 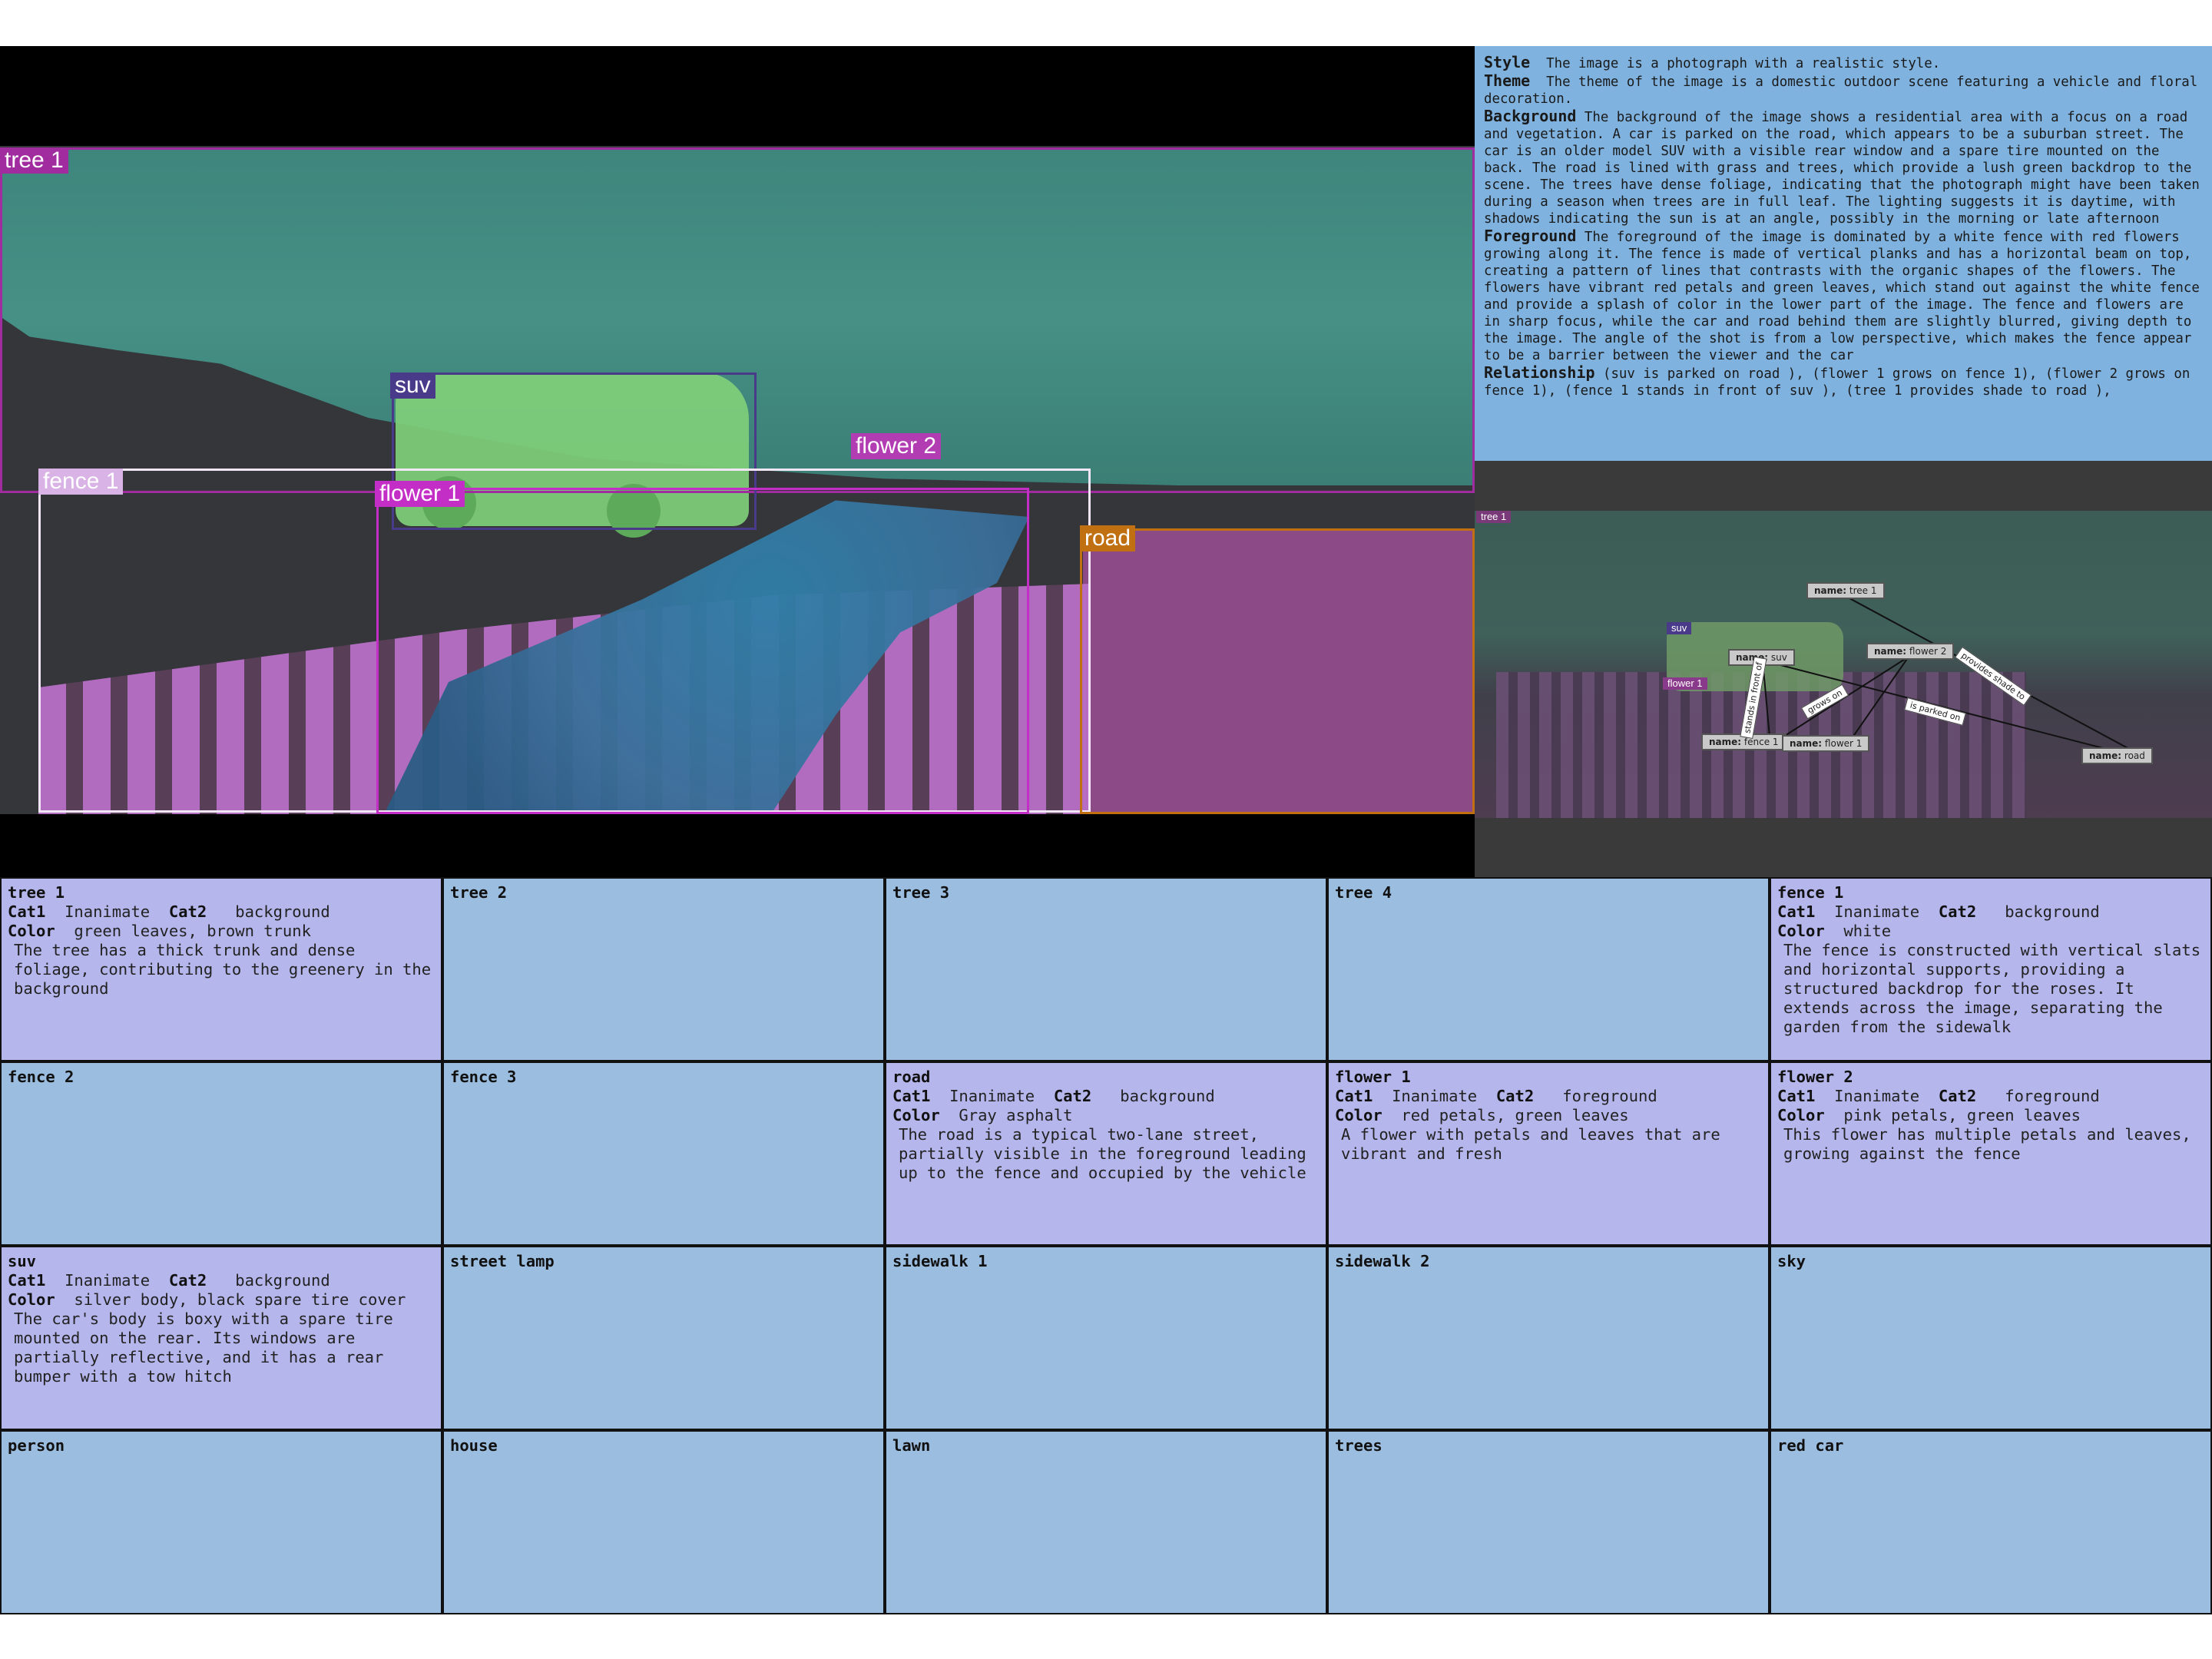 I want to click on flower-1-box, so click(x=703, y=651).